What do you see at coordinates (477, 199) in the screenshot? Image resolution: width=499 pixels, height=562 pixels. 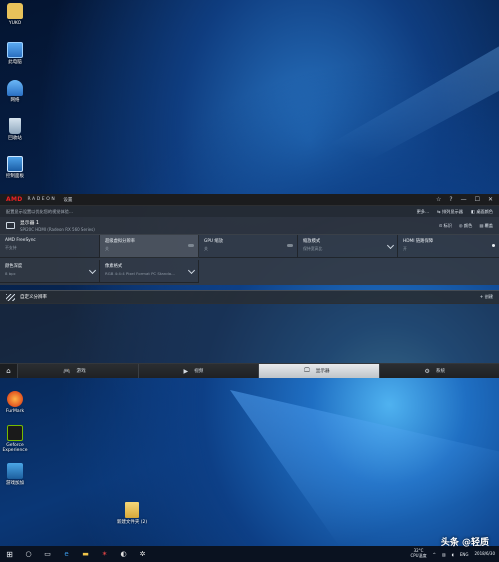 I see `maximize-button: ☐` at bounding box center [477, 199].